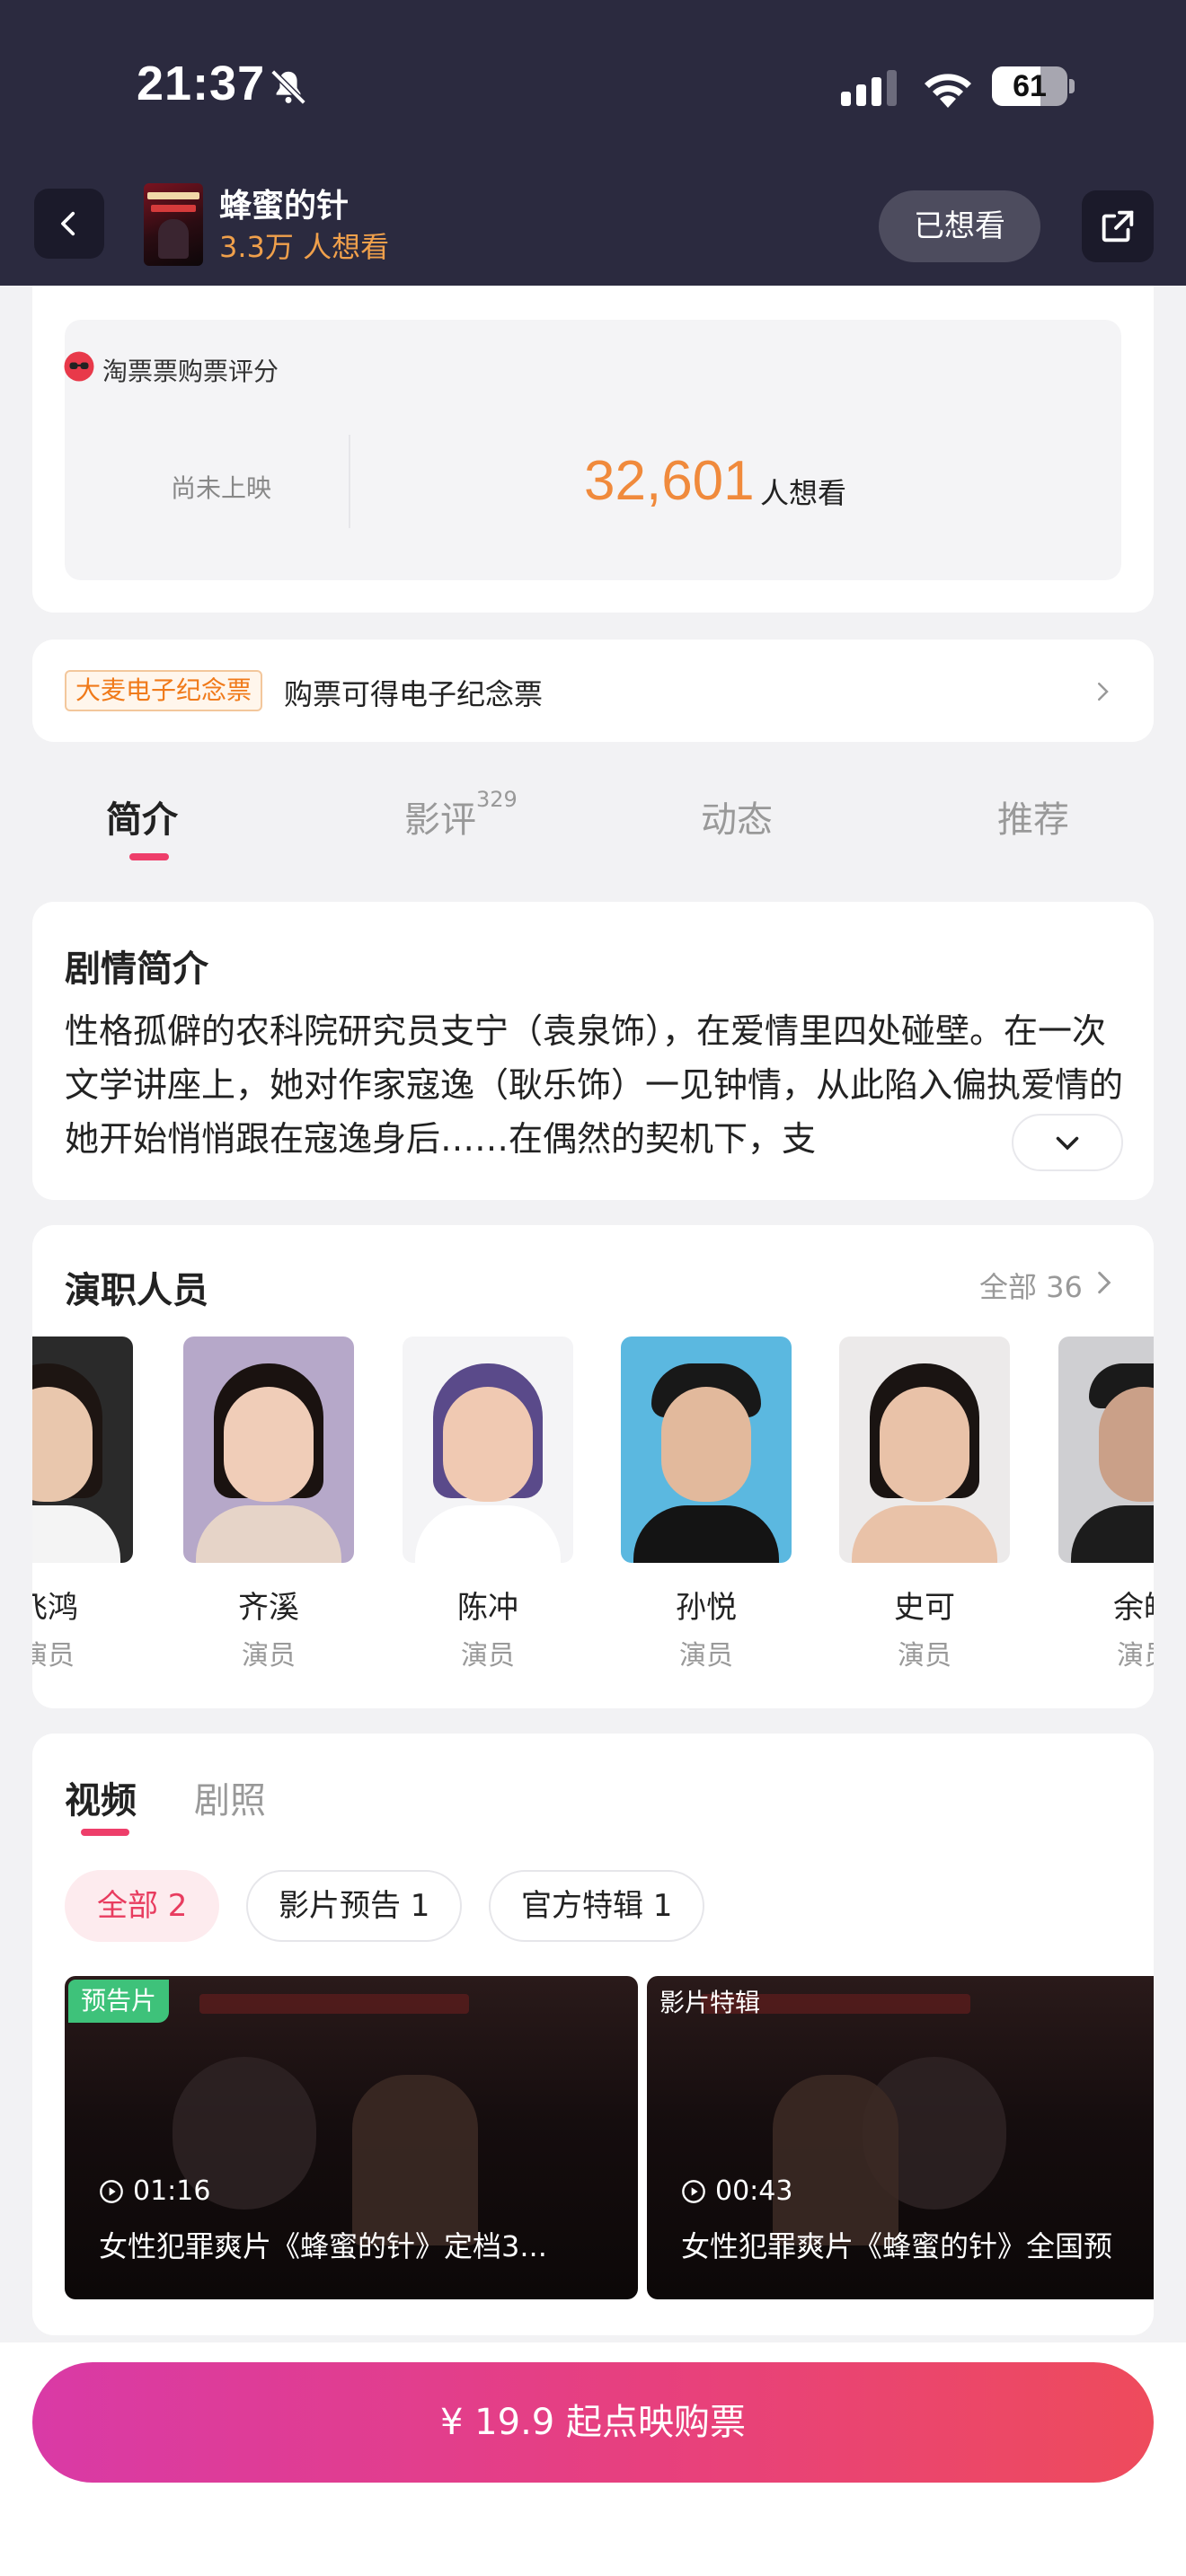  Describe the element at coordinates (948, 91) in the screenshot. I see `wifi-icon` at that location.